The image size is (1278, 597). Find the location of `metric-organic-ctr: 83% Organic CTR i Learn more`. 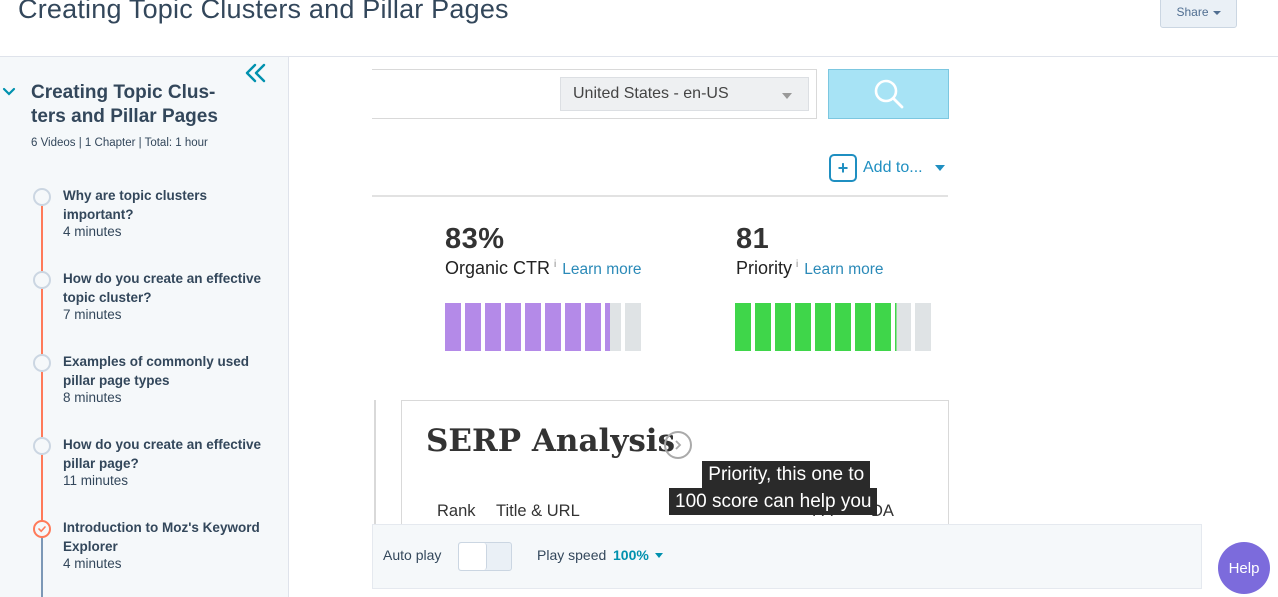

metric-organic-ctr: 83% Organic CTR i Learn more is located at coordinates (543, 251).